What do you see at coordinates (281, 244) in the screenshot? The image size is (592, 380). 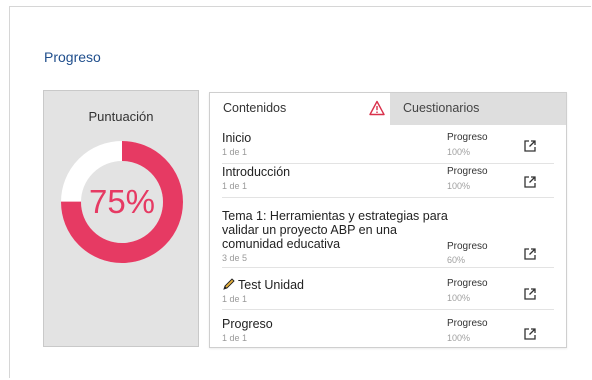 I see `row-title-line: comunidad educativa` at bounding box center [281, 244].